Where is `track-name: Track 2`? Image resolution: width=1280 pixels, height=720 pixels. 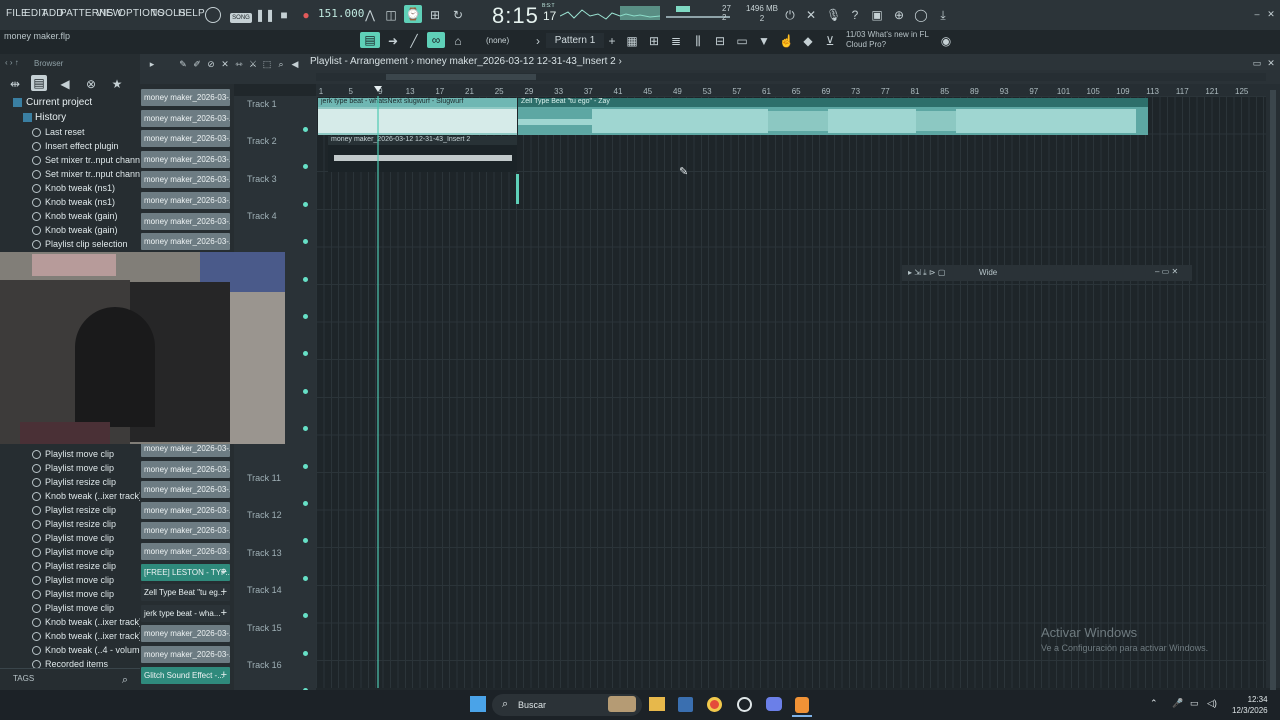 track-name: Track 2 is located at coordinates (262, 141).